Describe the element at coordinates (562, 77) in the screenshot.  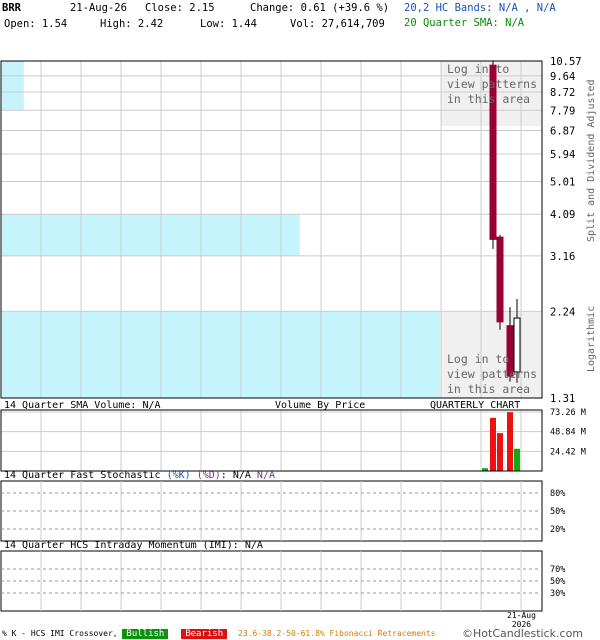
I see `price-tick-label: 9.64` at that location.